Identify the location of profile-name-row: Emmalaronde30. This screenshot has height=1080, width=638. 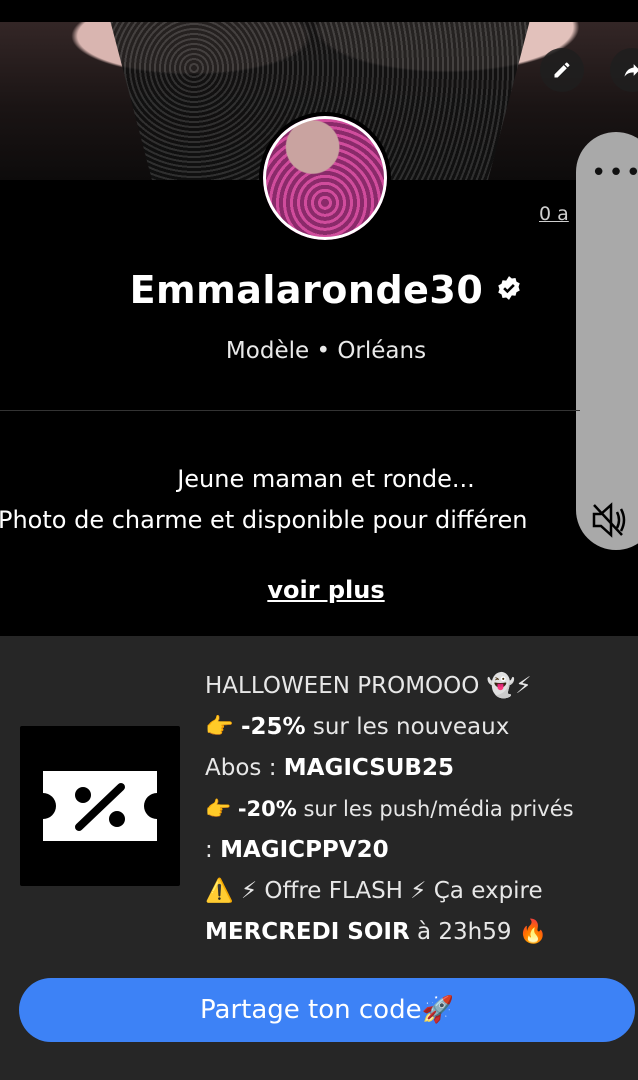
(319, 290).